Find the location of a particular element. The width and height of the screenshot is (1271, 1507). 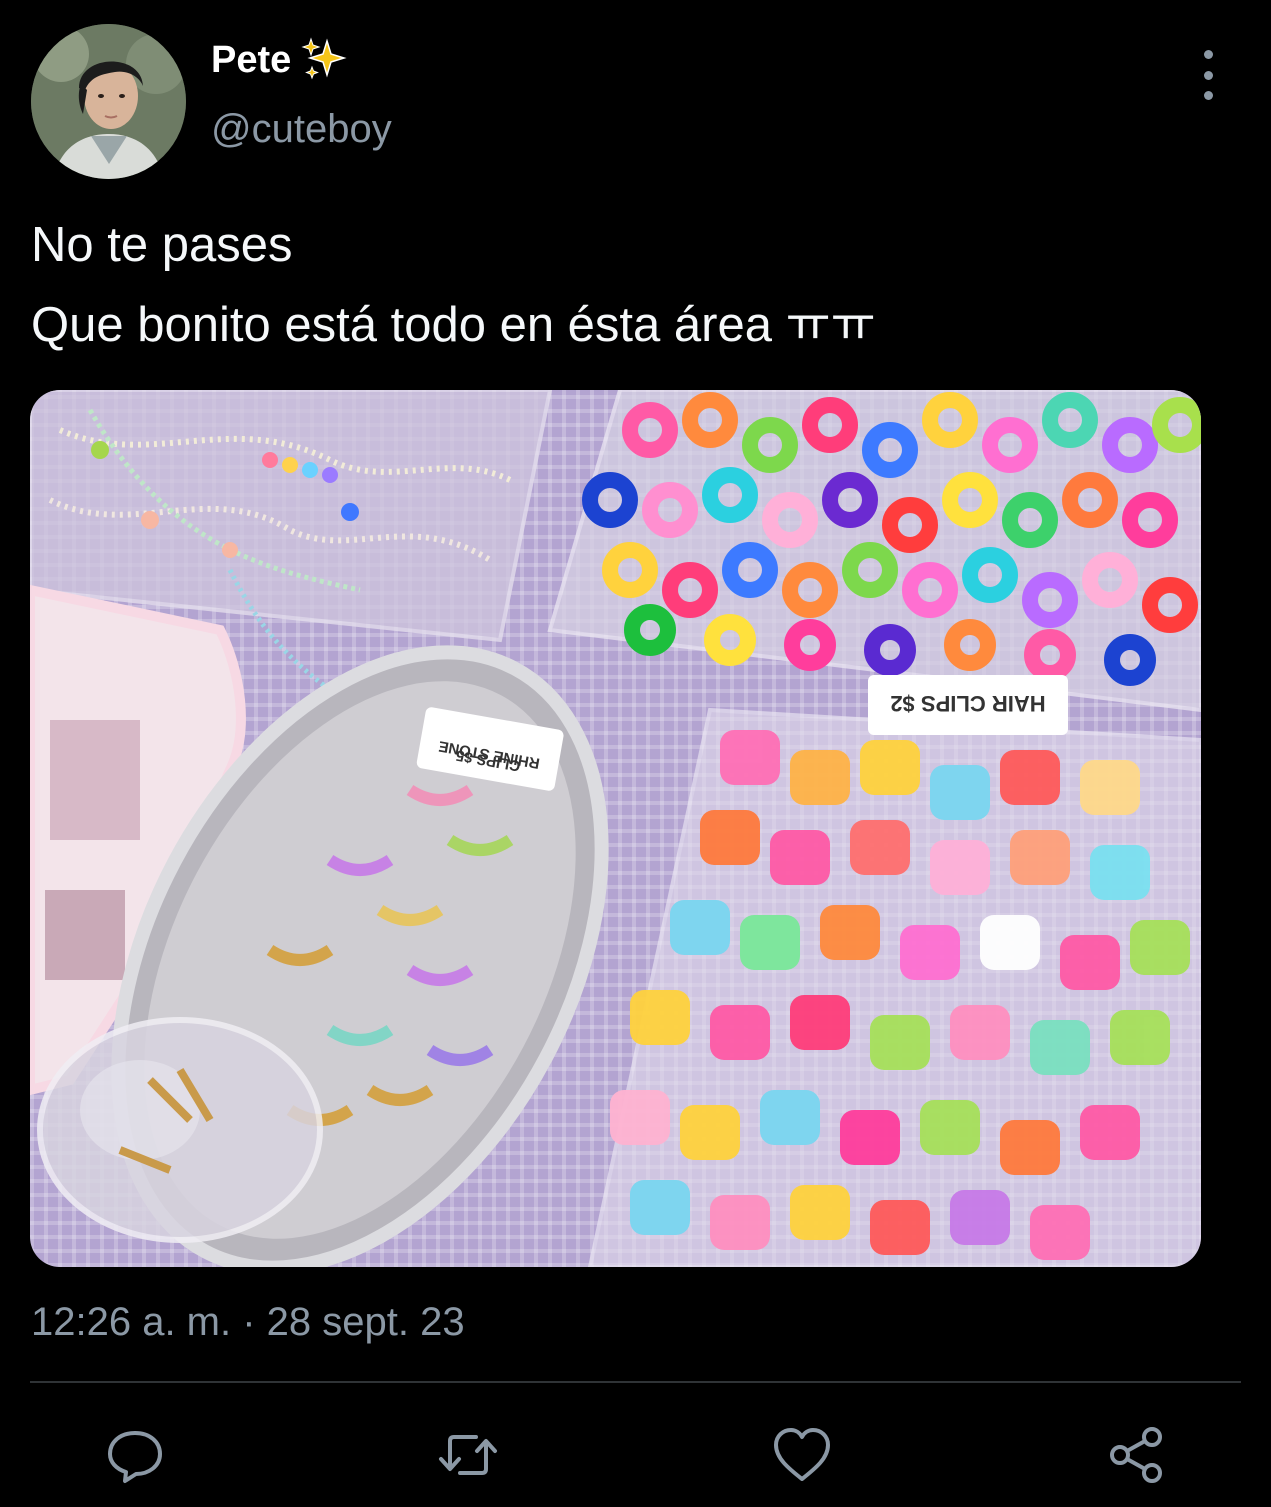

display-name: Pete is located at coordinates (279, 60).